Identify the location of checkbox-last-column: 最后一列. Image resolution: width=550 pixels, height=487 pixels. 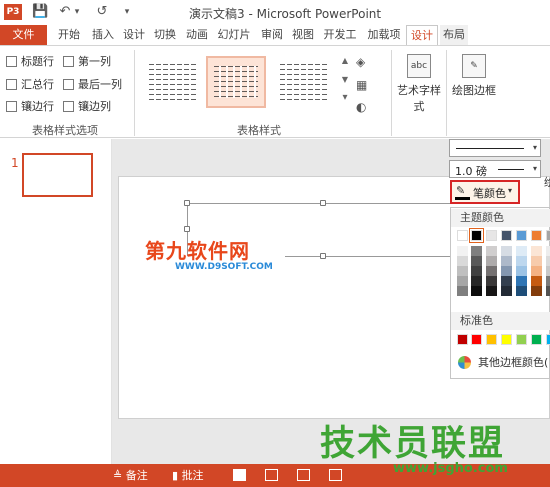
(92, 85).